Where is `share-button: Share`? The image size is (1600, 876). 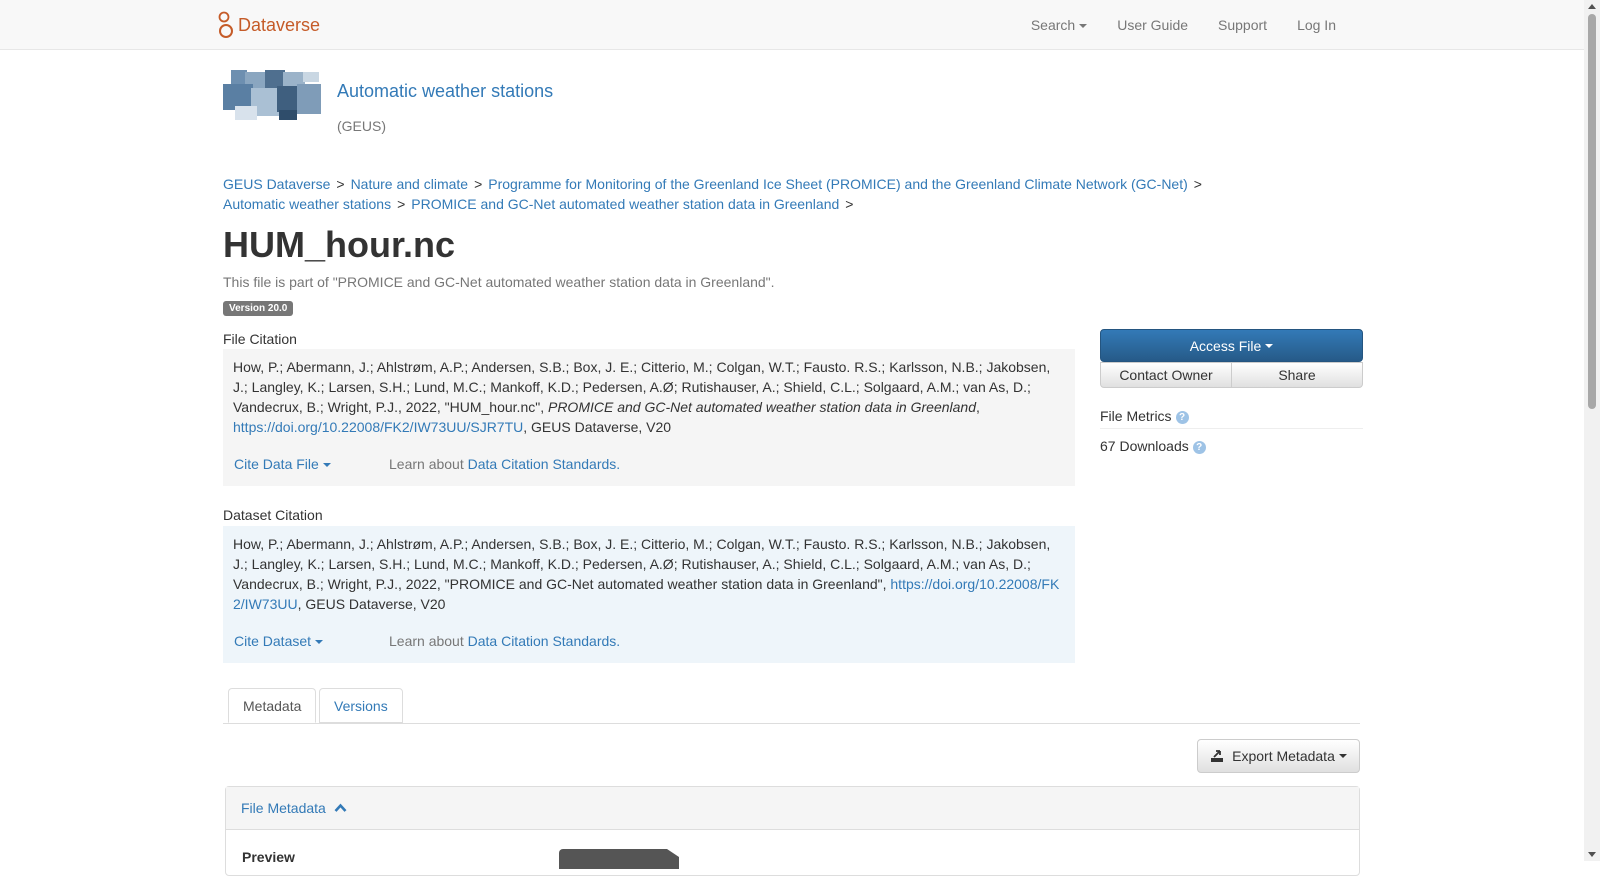
share-button: Share is located at coordinates (1297, 375).